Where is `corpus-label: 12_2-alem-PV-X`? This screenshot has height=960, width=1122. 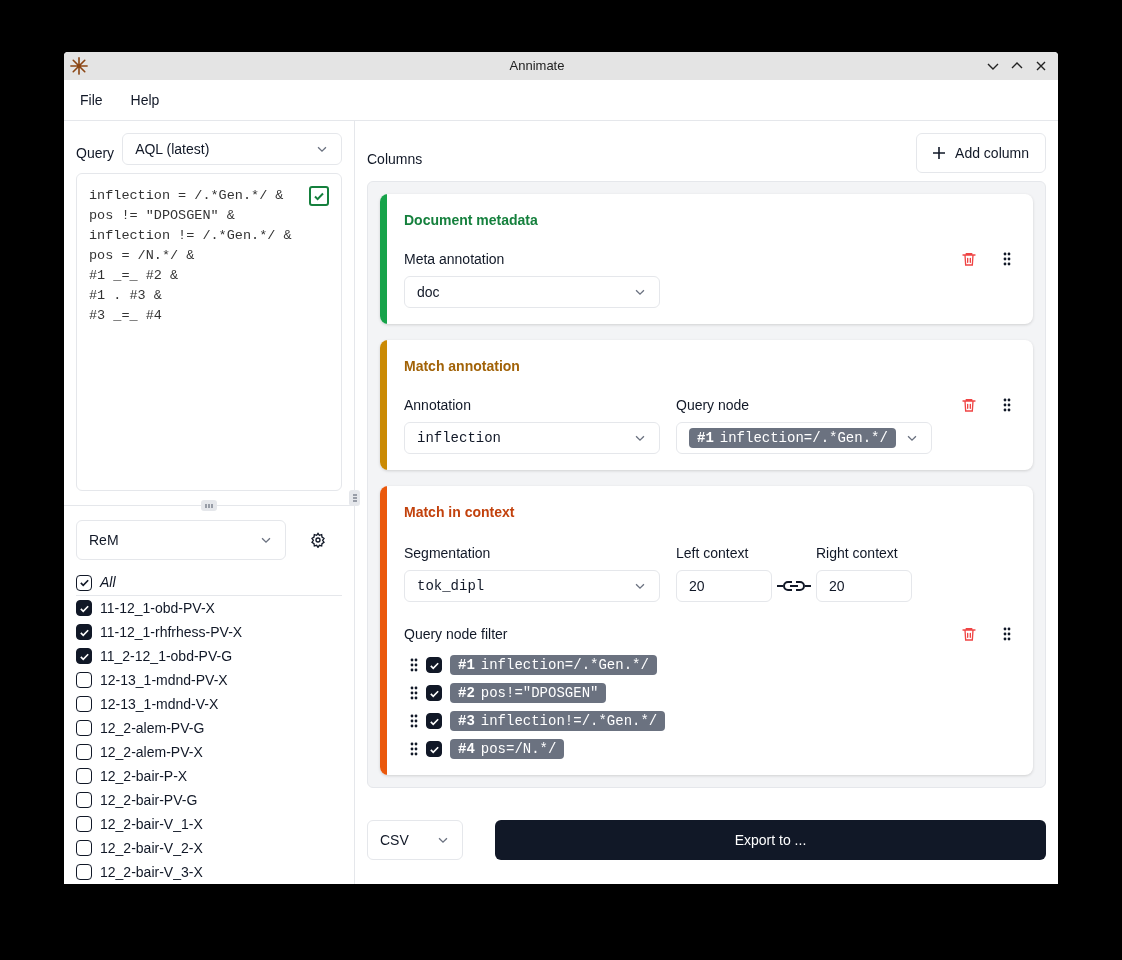
corpus-label: 12_2-alem-PV-X is located at coordinates (151, 752).